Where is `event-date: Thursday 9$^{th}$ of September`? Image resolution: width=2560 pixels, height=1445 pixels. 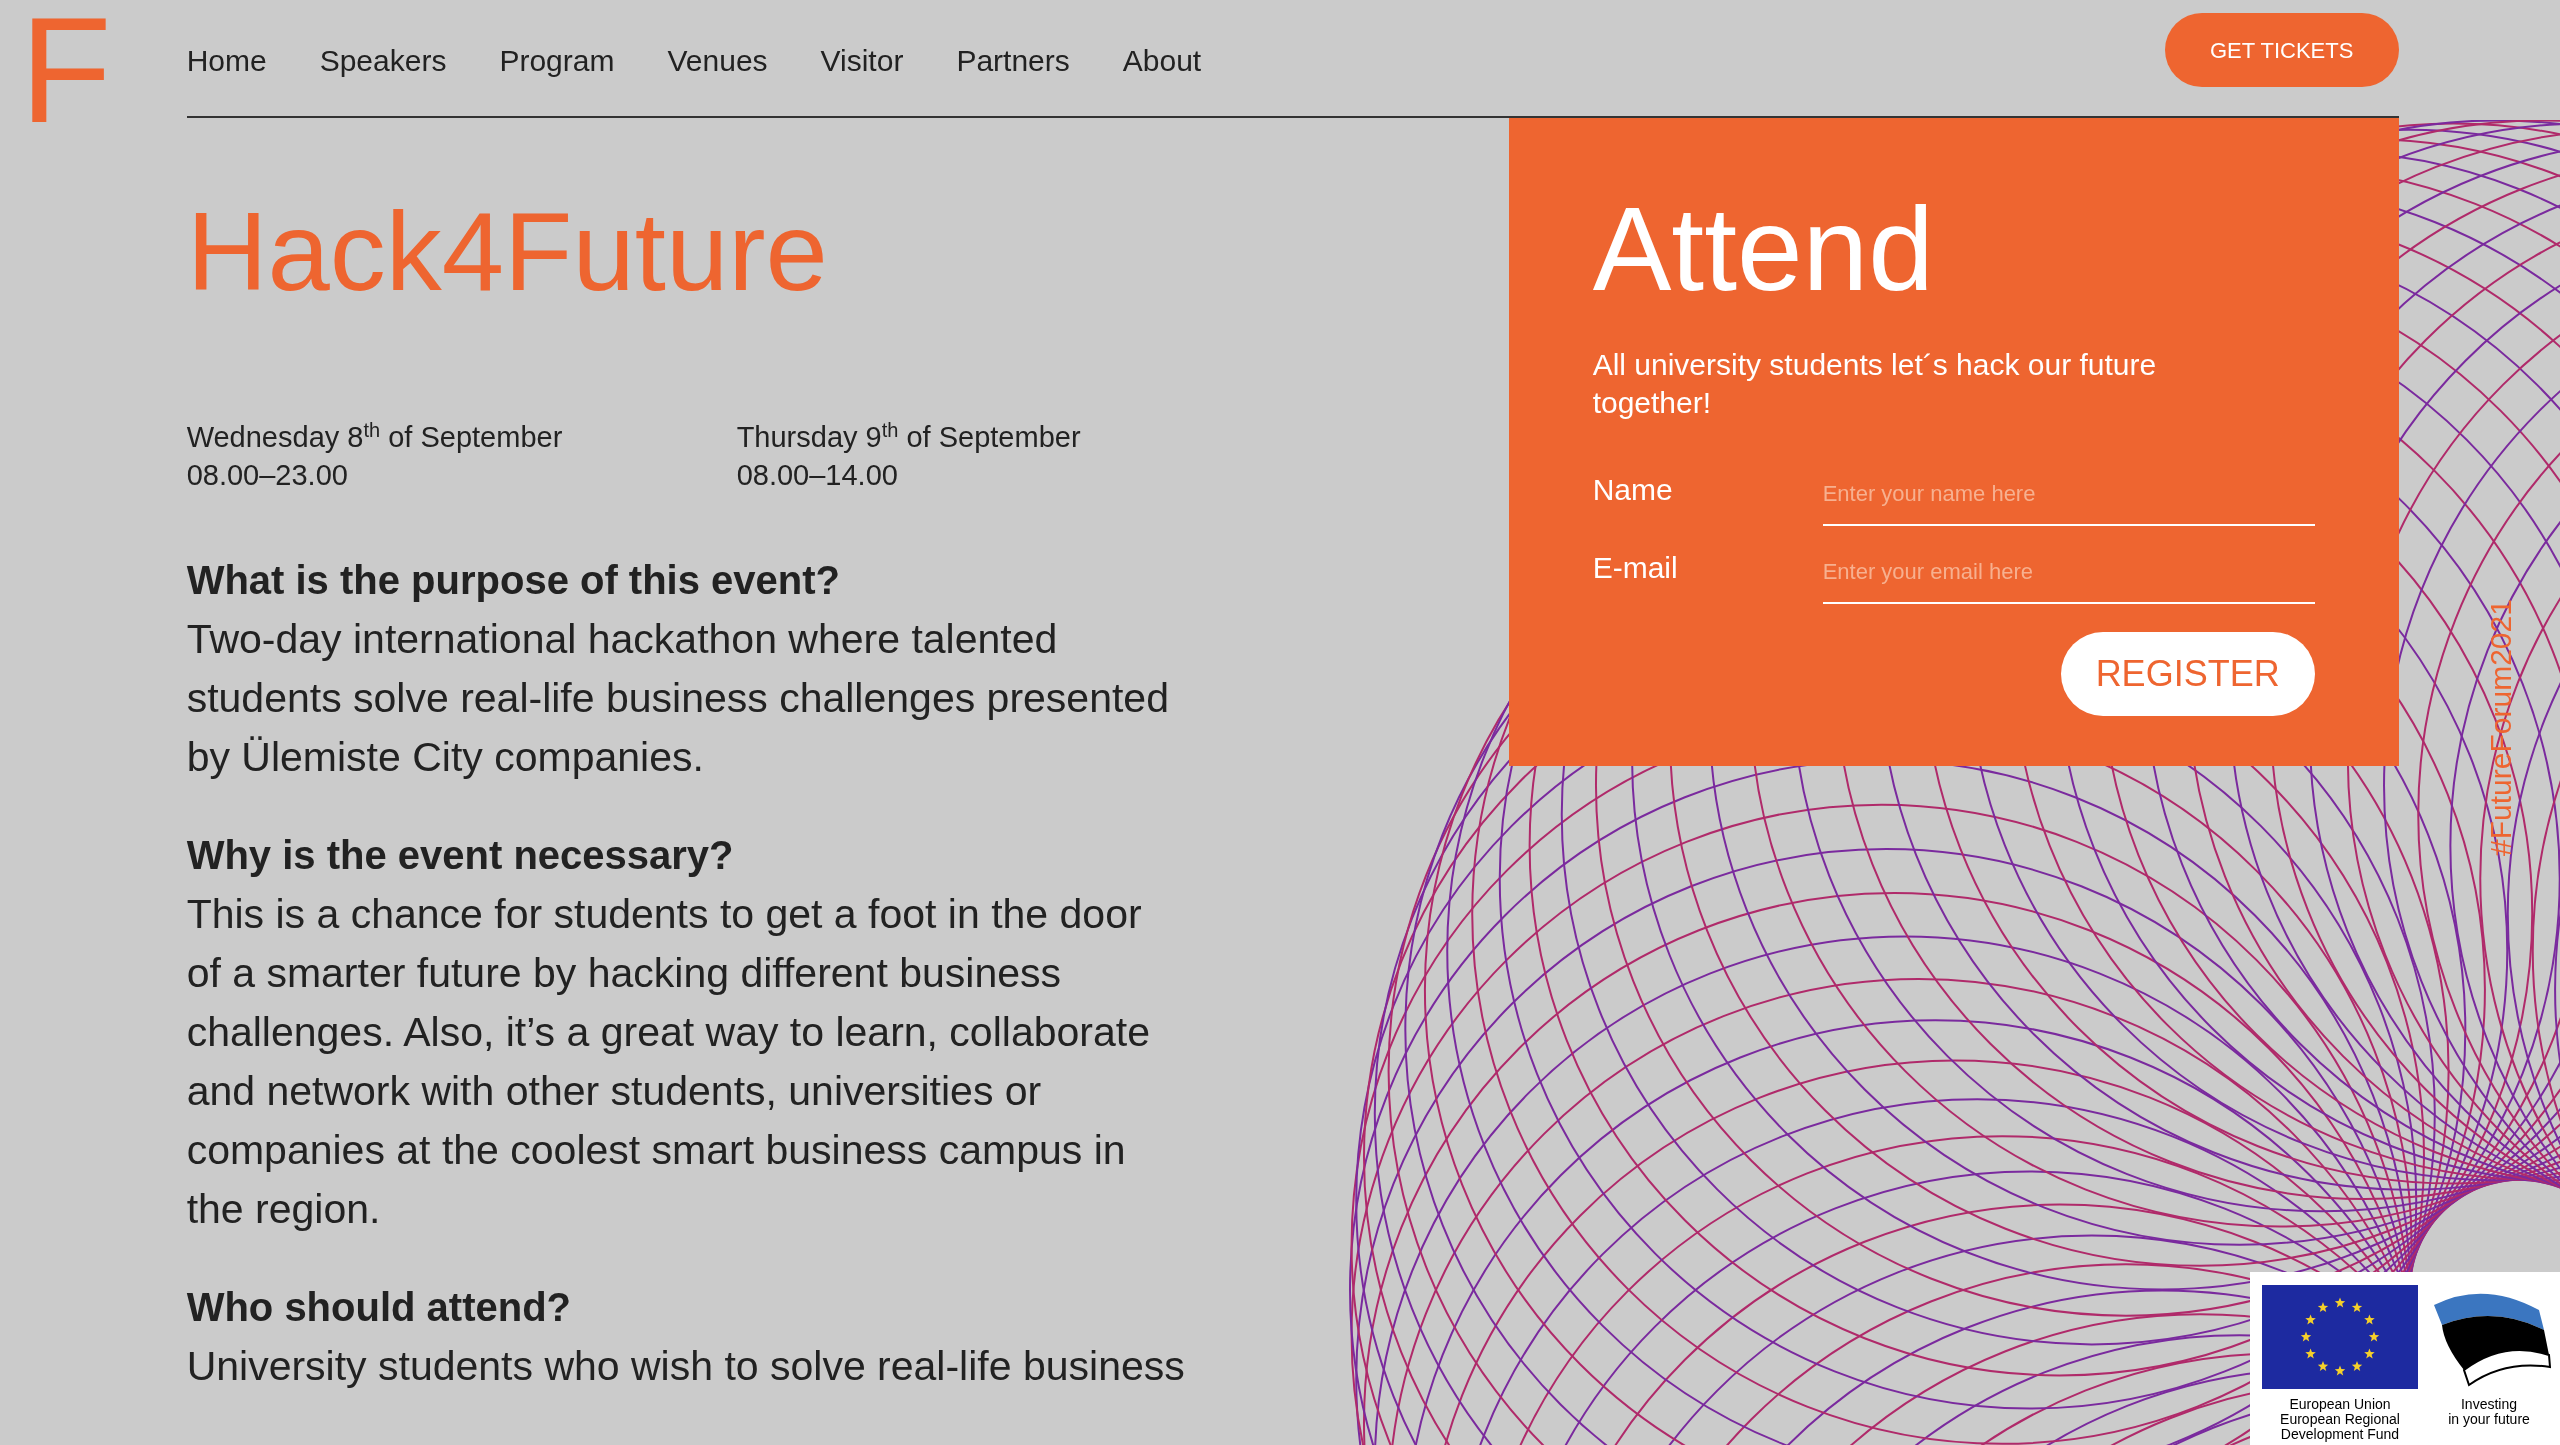 event-date: Thursday 9$^{th}$ of September is located at coordinates (908, 436).